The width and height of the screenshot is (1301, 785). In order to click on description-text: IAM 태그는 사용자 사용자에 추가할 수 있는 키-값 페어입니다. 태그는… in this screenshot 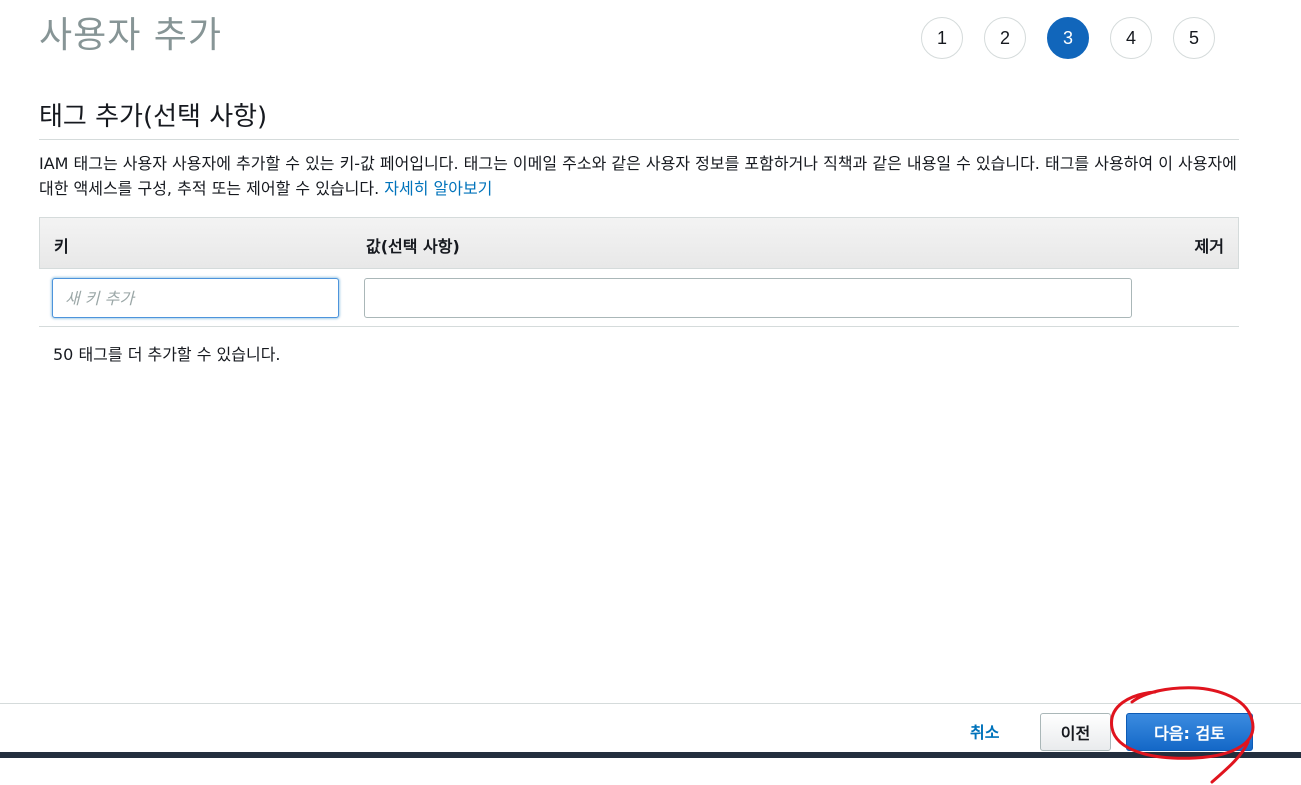, I will do `click(638, 176)`.